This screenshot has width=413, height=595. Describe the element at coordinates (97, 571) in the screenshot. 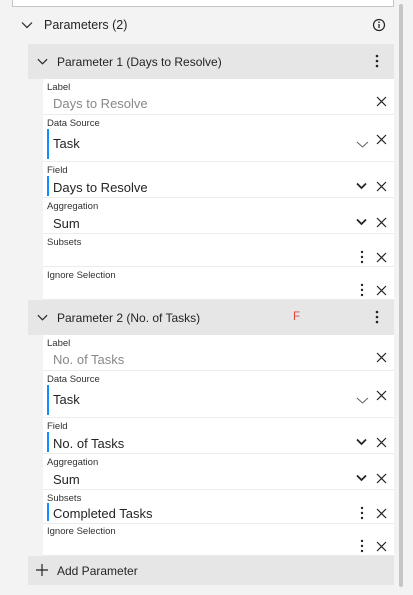

I see `add-parameter-label: Add Parameter` at that location.